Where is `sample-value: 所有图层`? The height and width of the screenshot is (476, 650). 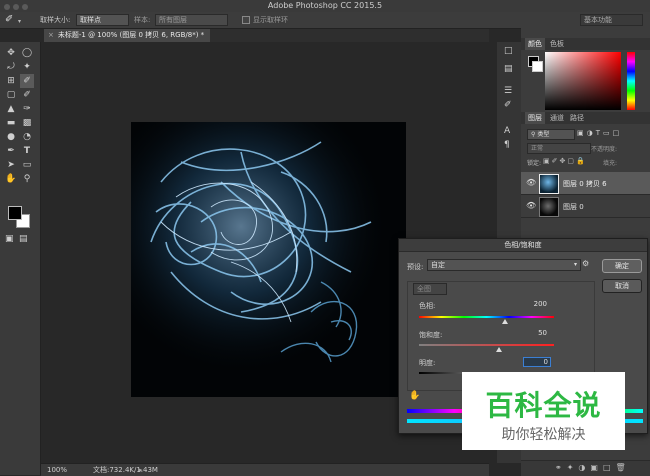 sample-value: 所有图层 is located at coordinates (173, 20).